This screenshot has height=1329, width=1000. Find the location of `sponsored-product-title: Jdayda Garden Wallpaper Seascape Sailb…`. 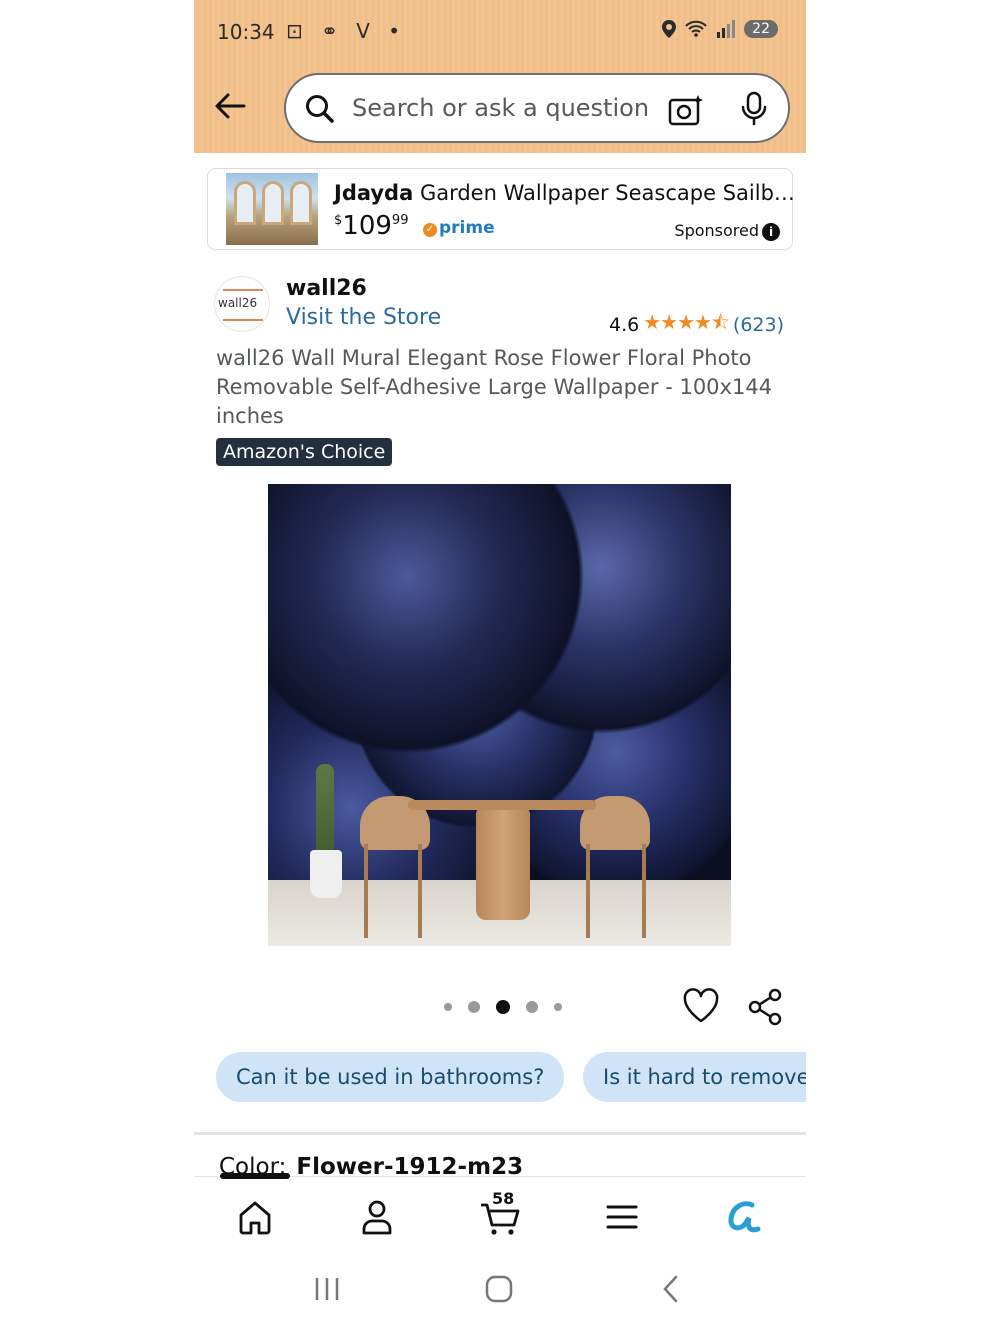

sponsored-product-title: Jdayda Garden Wallpaper Seascape Sailb… is located at coordinates (564, 193).